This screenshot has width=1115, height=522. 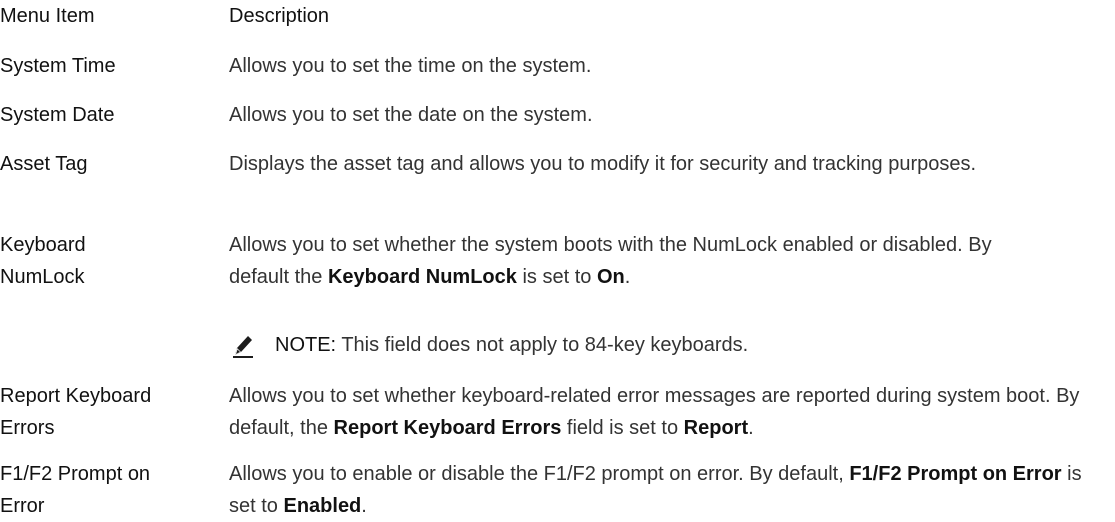 I want to click on menu-item-label-line2: NumLock, so click(x=42, y=277).